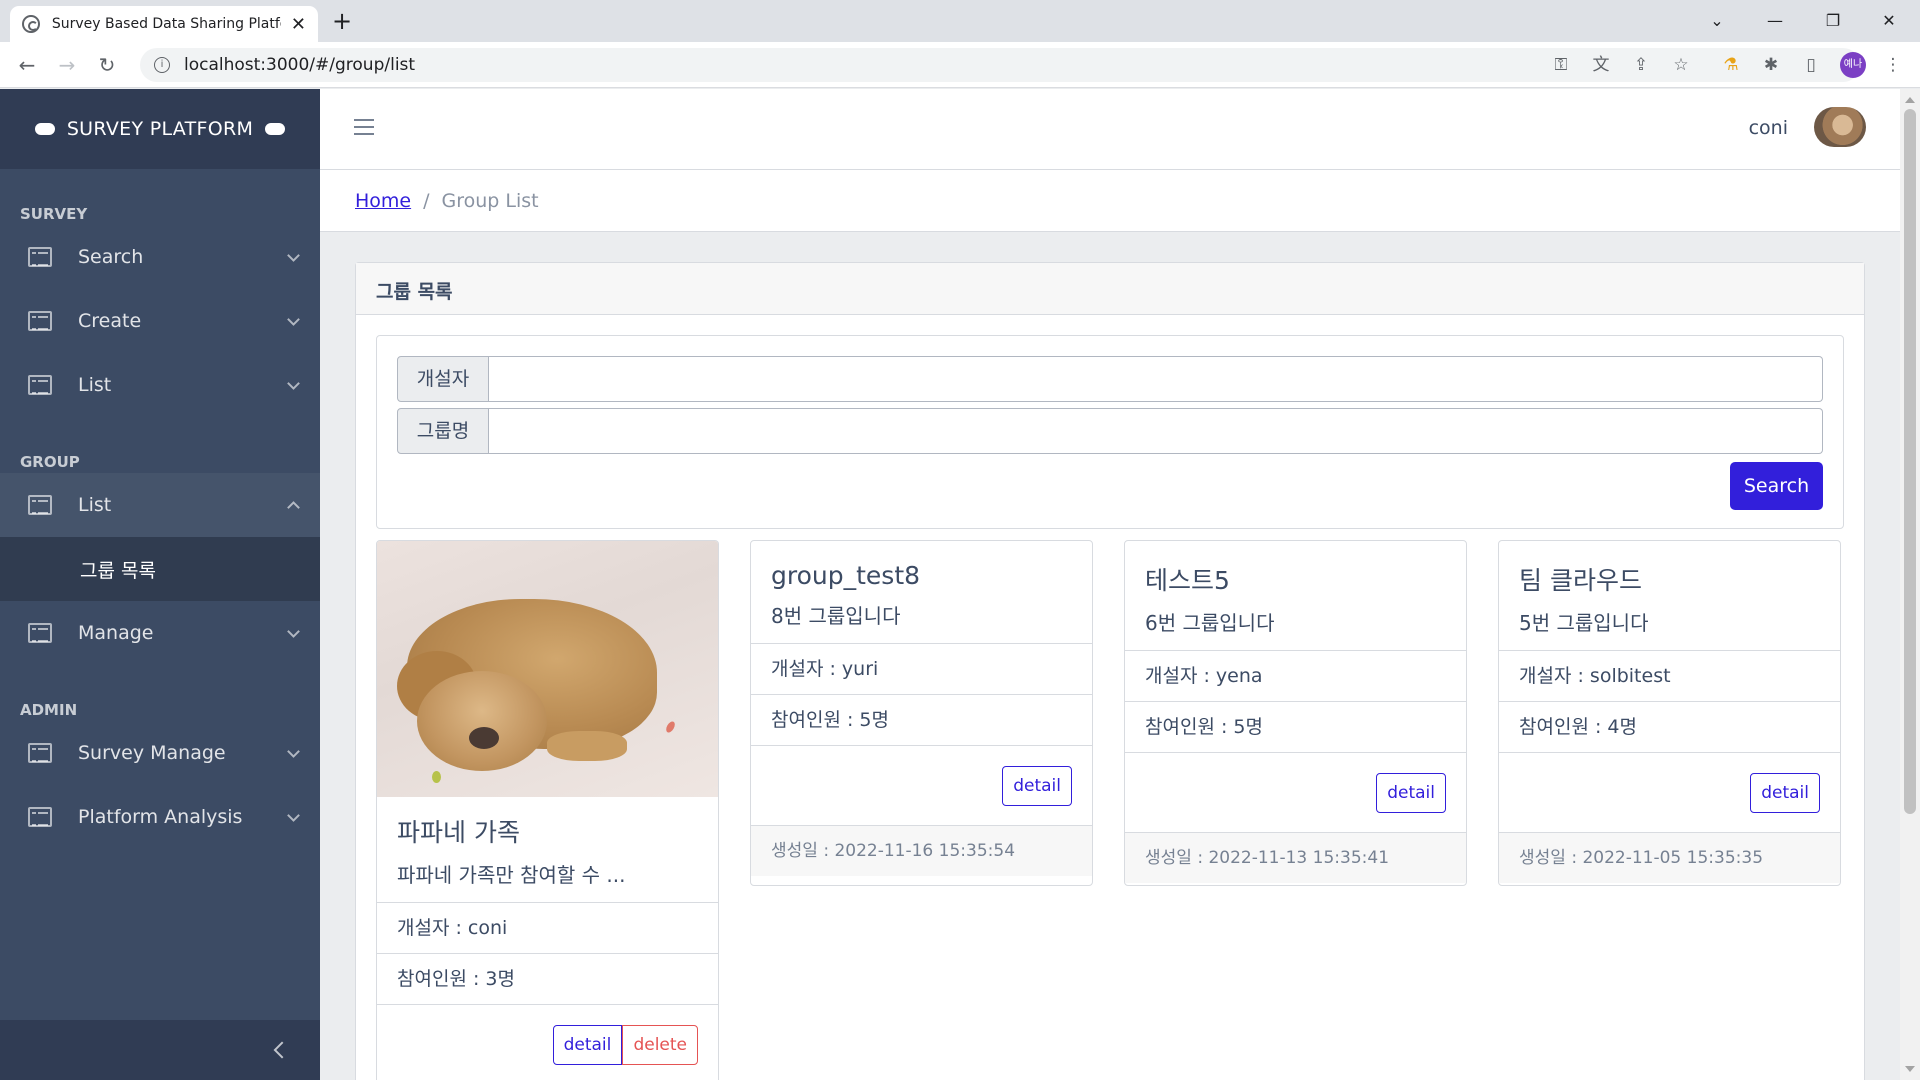 The height and width of the screenshot is (1080, 1920). I want to click on group-card-body: group_test8 8번 그룹입니다, so click(921, 592).